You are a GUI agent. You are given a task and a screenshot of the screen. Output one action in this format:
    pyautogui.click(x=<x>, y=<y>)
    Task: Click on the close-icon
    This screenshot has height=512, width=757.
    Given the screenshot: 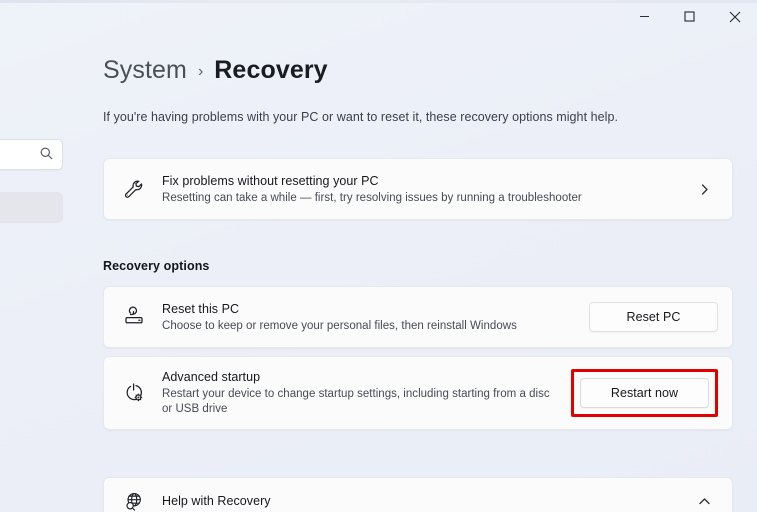 What is the action you would take?
    pyautogui.click(x=735, y=17)
    